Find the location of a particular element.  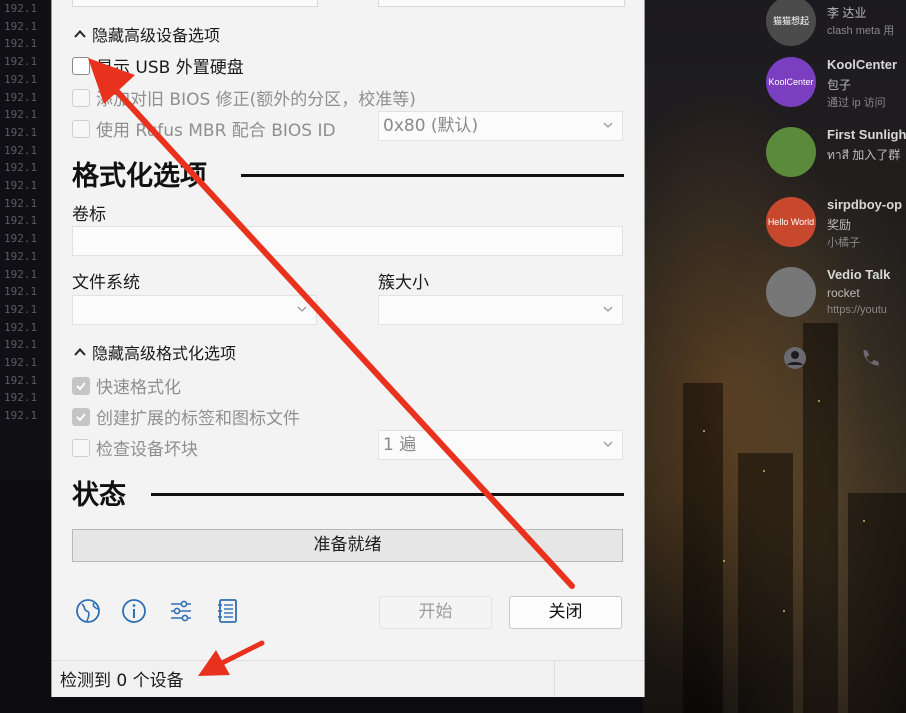

close-button: 关闭 is located at coordinates (565, 612).